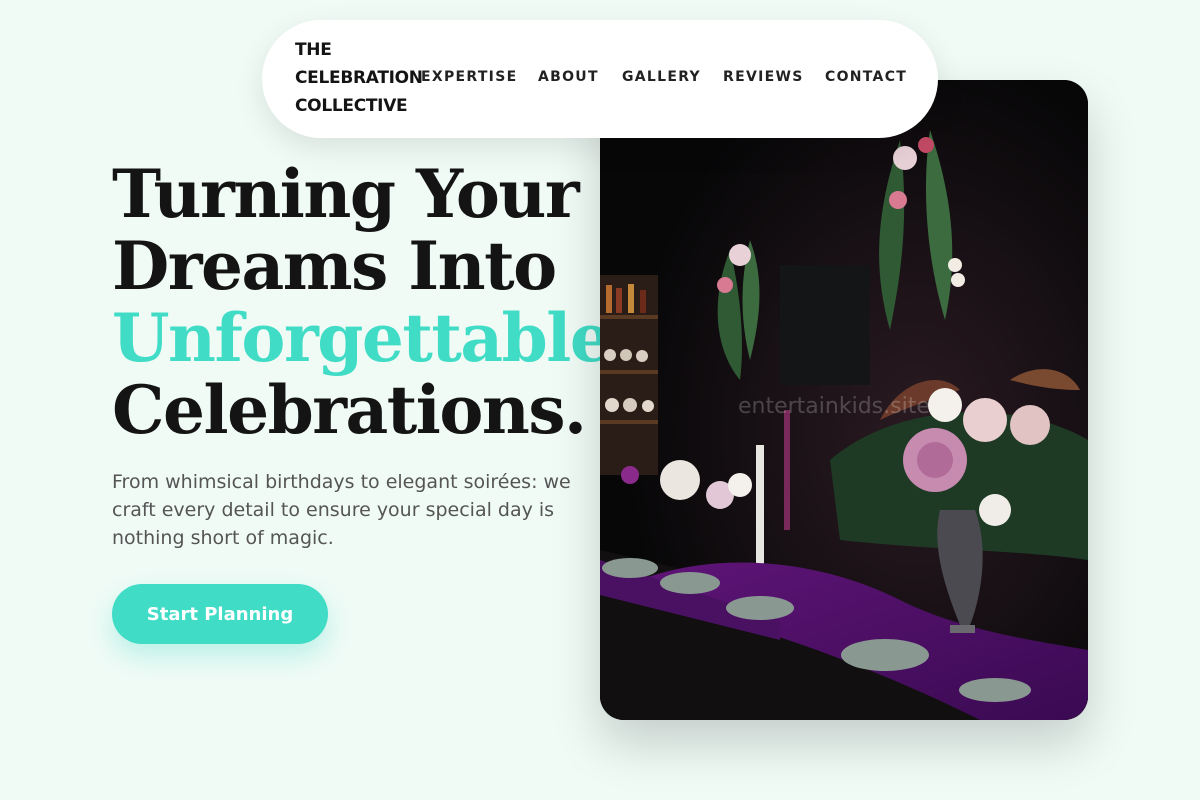  I want to click on start-planning-button: Start Planning, so click(220, 614).